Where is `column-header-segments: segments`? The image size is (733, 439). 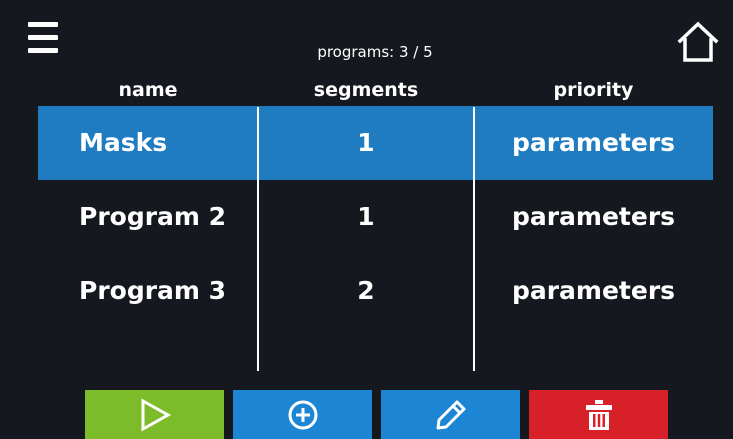
column-header-segments: segments is located at coordinates (366, 90).